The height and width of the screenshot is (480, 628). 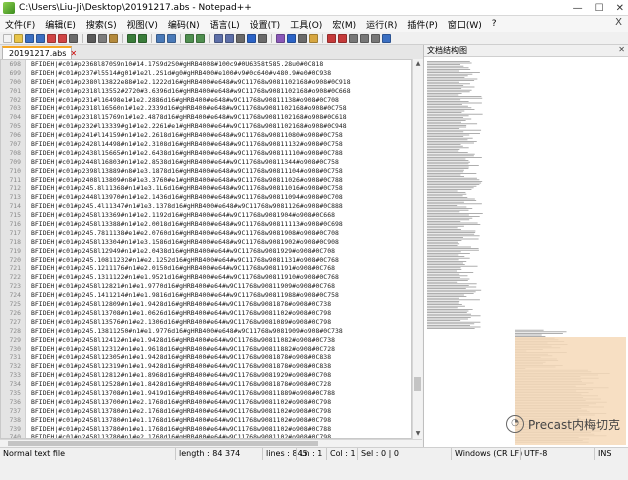 What do you see at coordinates (131, 38) in the screenshot?
I see `undo-icon` at bounding box center [131, 38].